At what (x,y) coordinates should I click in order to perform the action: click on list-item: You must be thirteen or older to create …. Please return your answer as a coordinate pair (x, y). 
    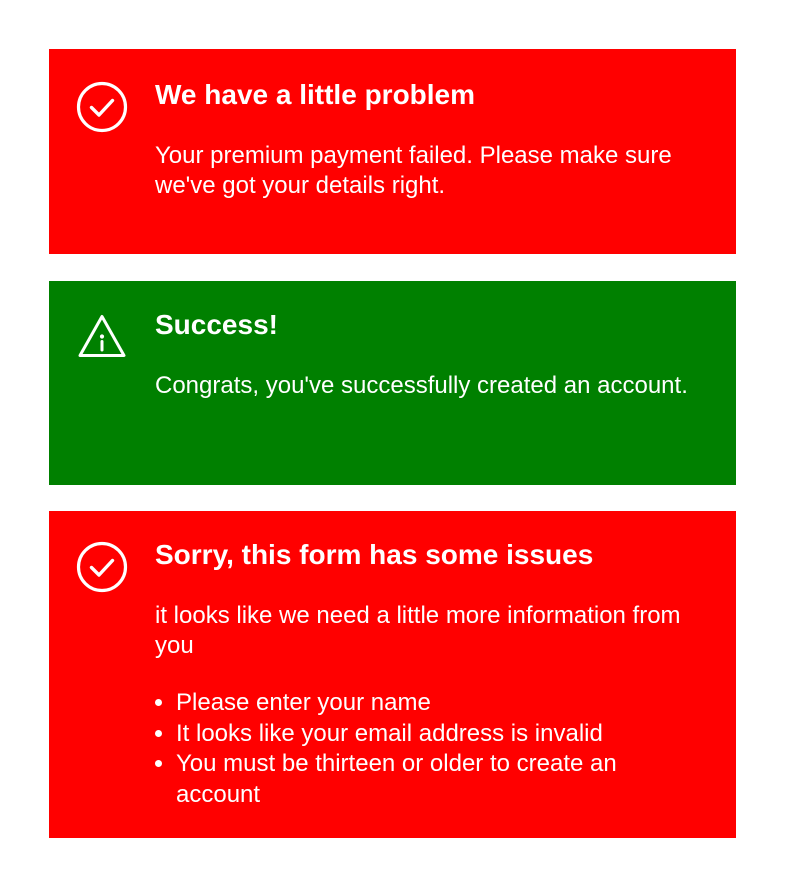
    Looking at the image, I should click on (436, 779).